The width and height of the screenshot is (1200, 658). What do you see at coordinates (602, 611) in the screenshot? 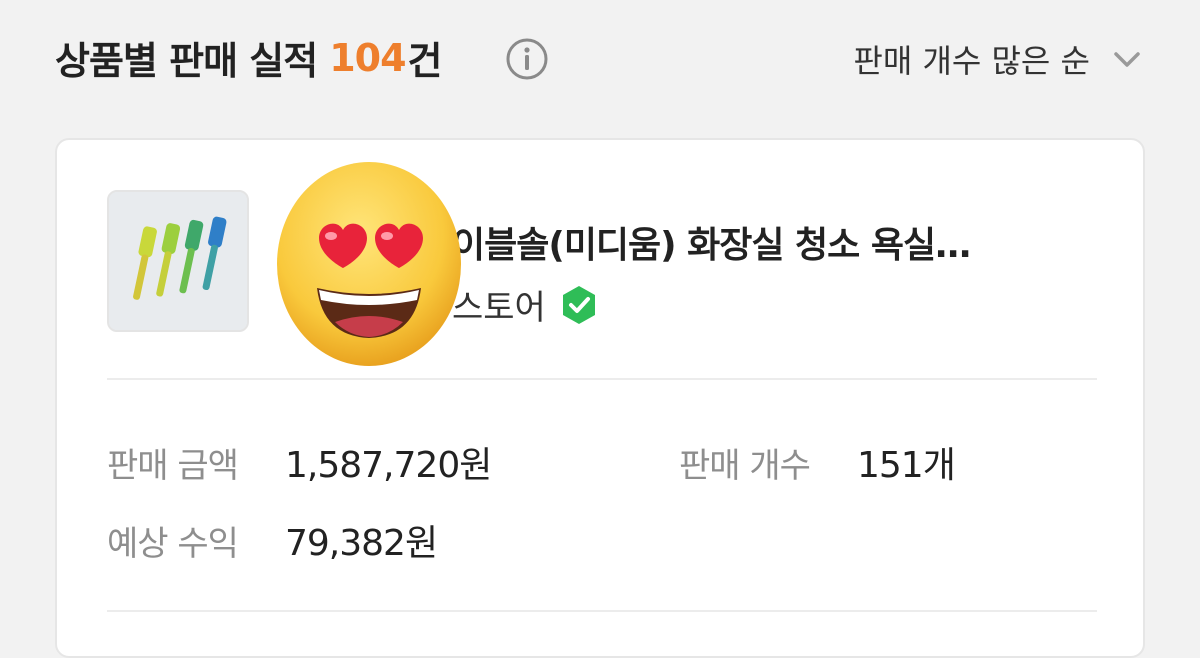
I see `card-divider-bottom` at bounding box center [602, 611].